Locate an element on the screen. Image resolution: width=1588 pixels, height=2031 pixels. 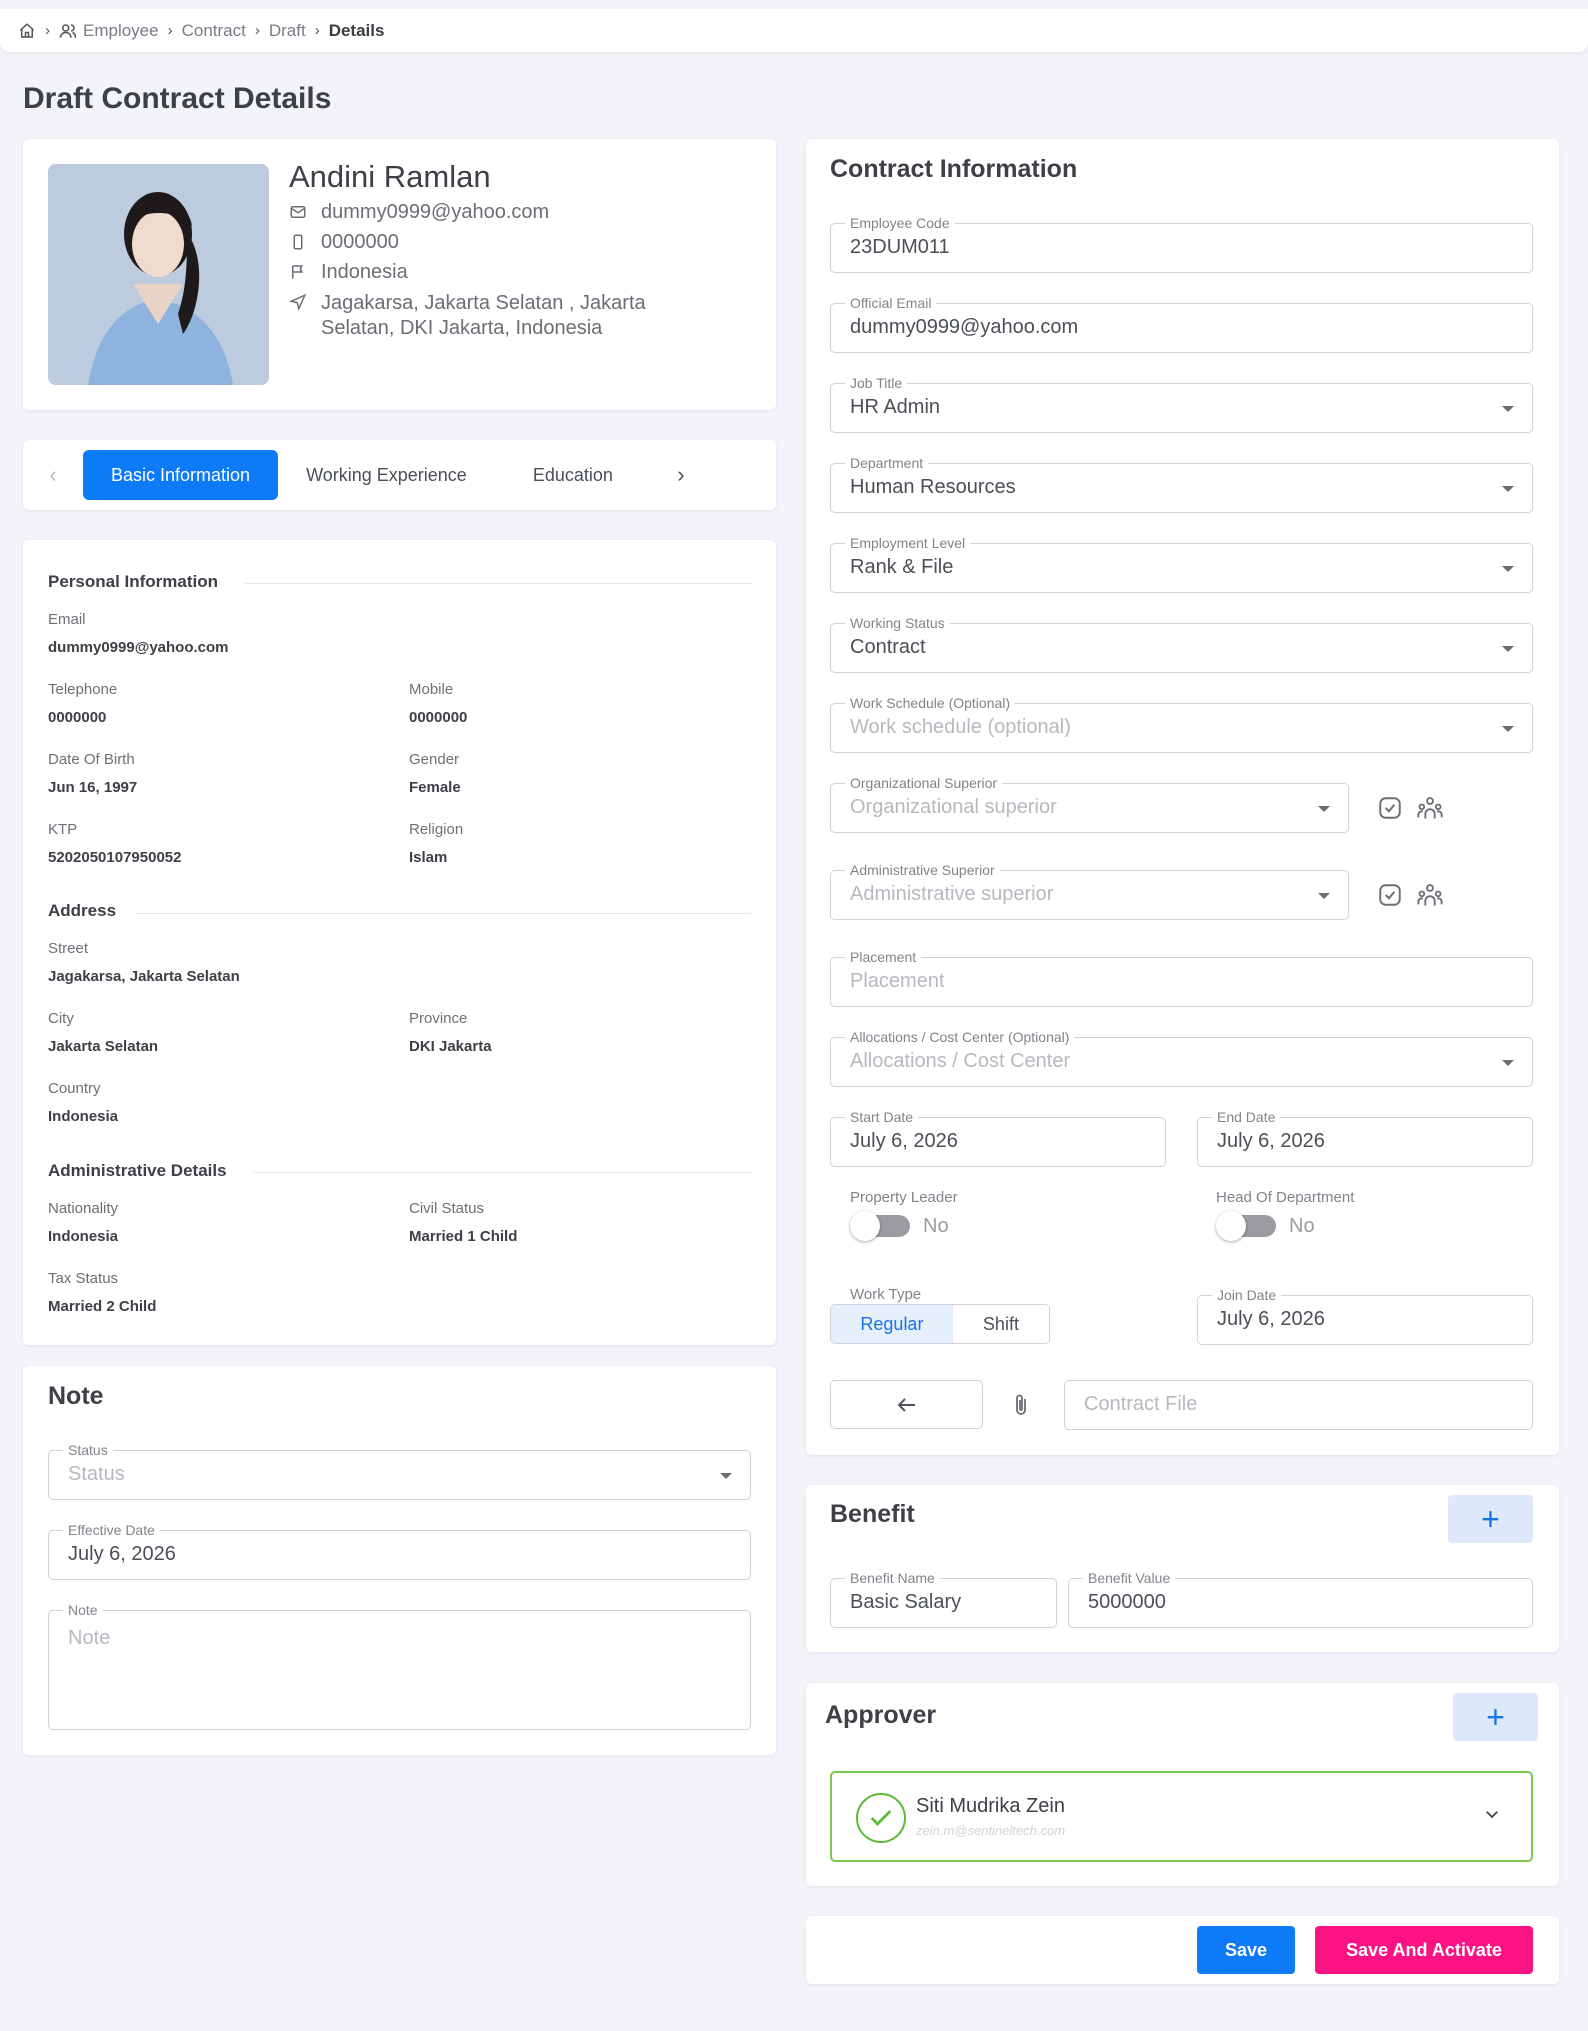
work-schedule-placeholder: Work schedule (optional) is located at coordinates (960, 727).